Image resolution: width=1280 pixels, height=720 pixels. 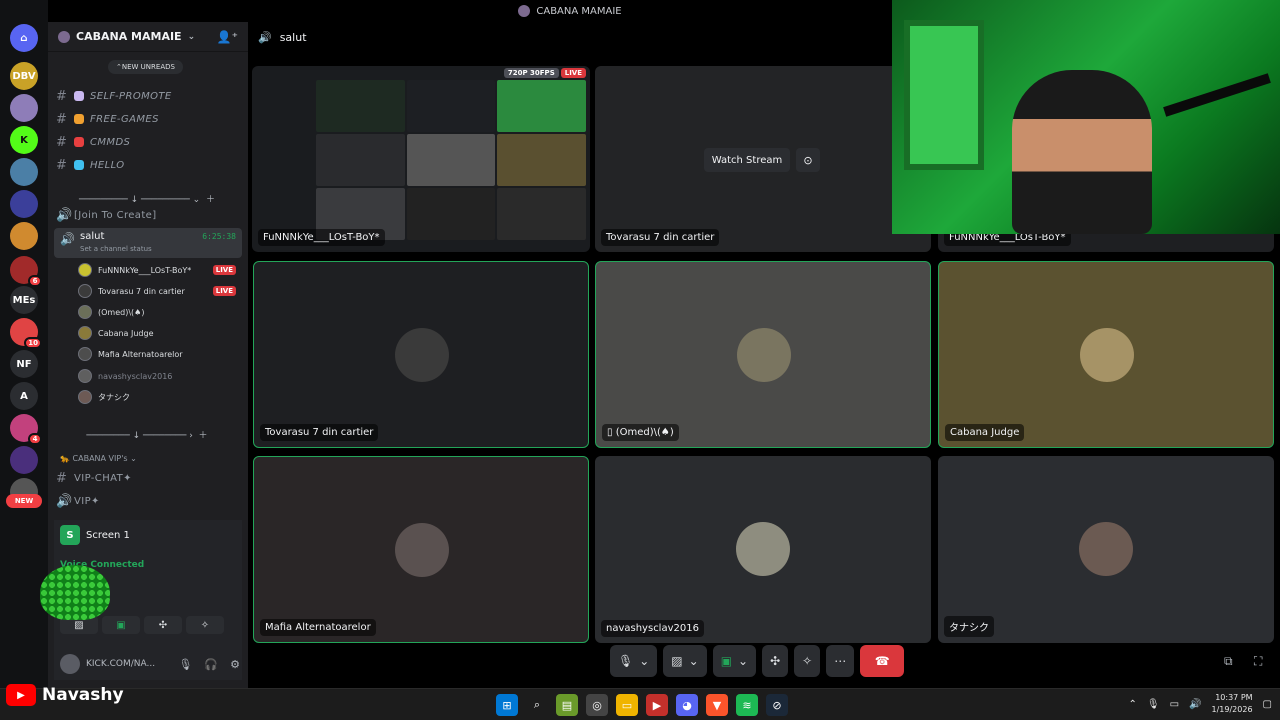 I want to click on voice-member: Tovarasu 7 din cartier LIVE, so click(x=159, y=291).